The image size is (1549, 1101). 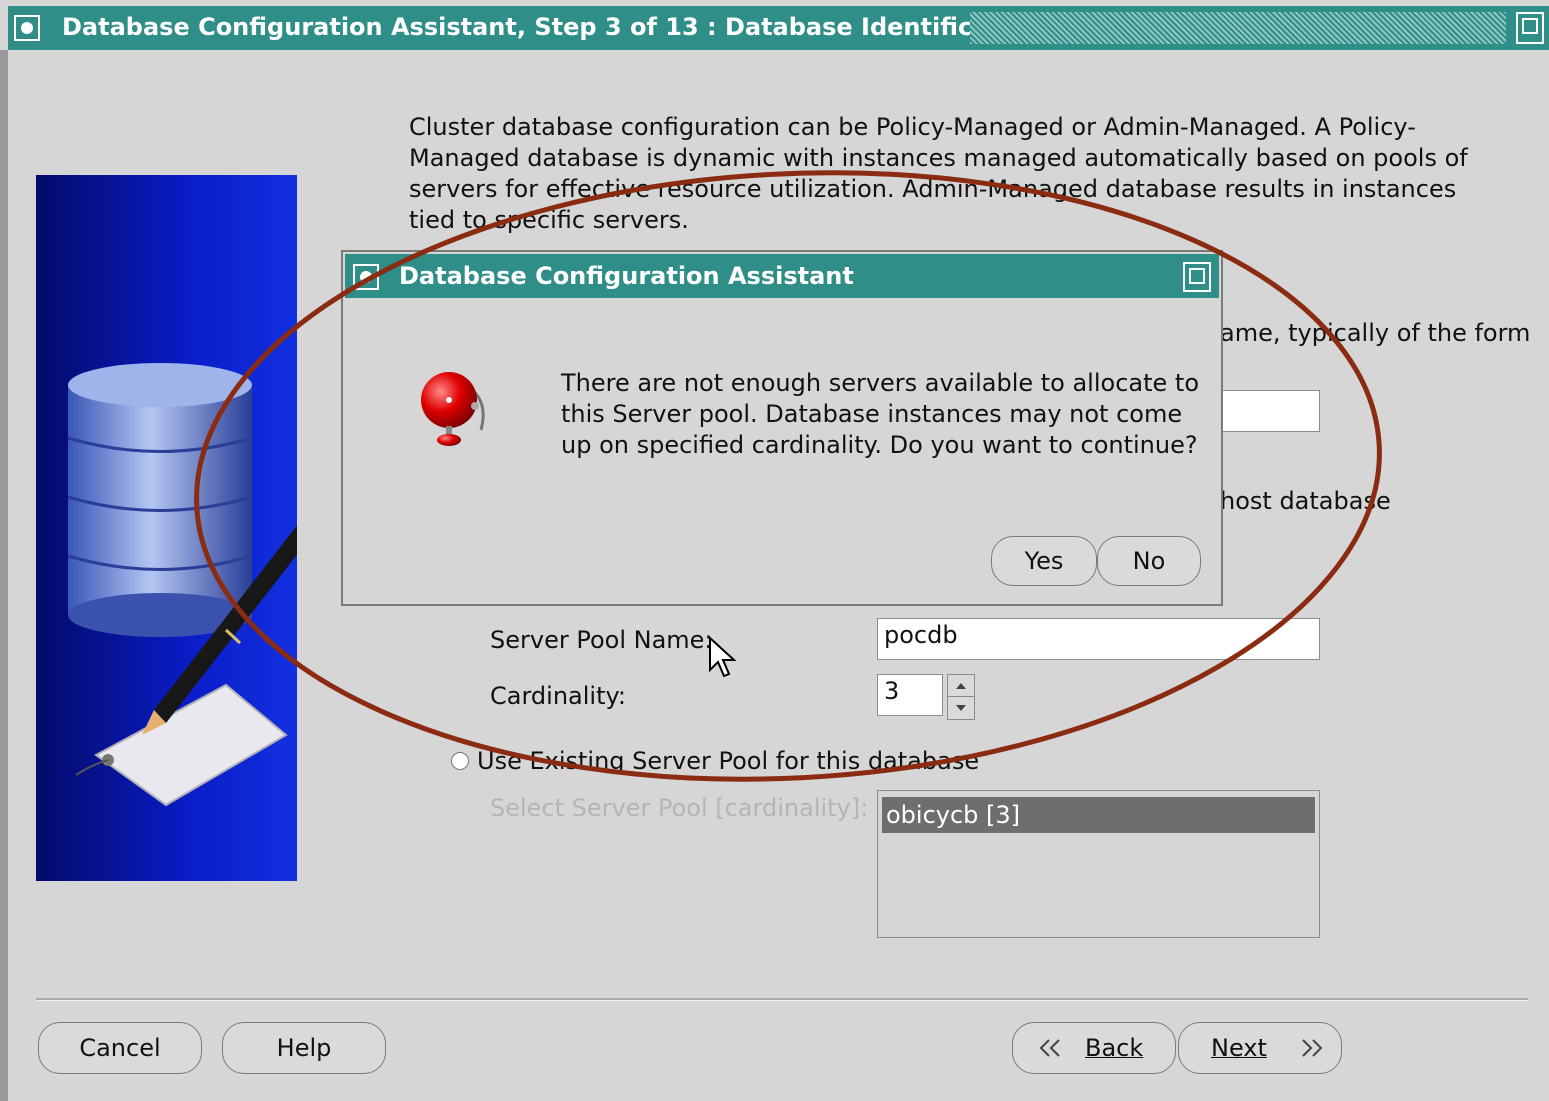 I want to click on cardinality-stepper, so click(x=961, y=697).